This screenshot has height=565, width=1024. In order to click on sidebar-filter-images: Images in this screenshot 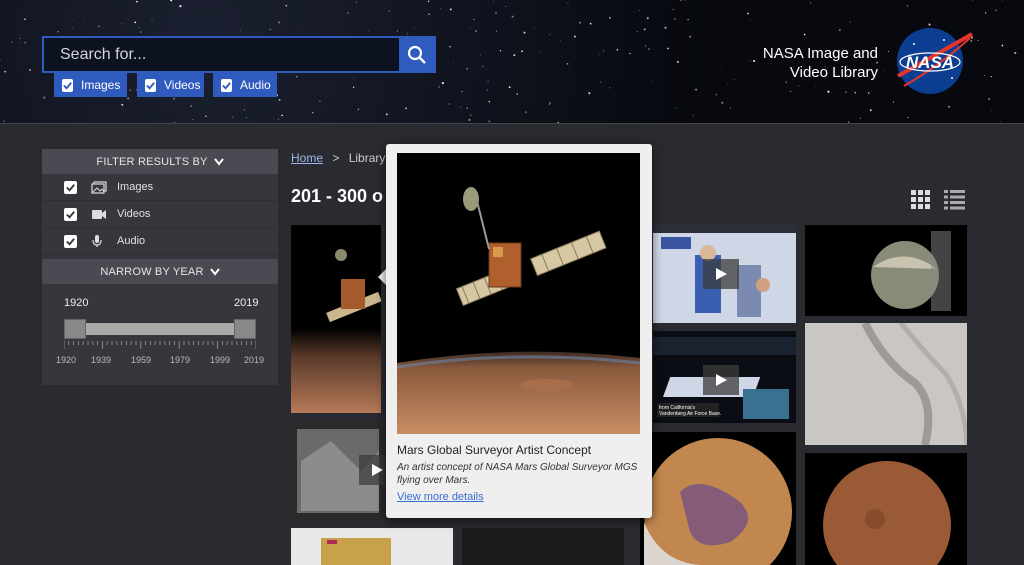, I will do `click(160, 187)`.